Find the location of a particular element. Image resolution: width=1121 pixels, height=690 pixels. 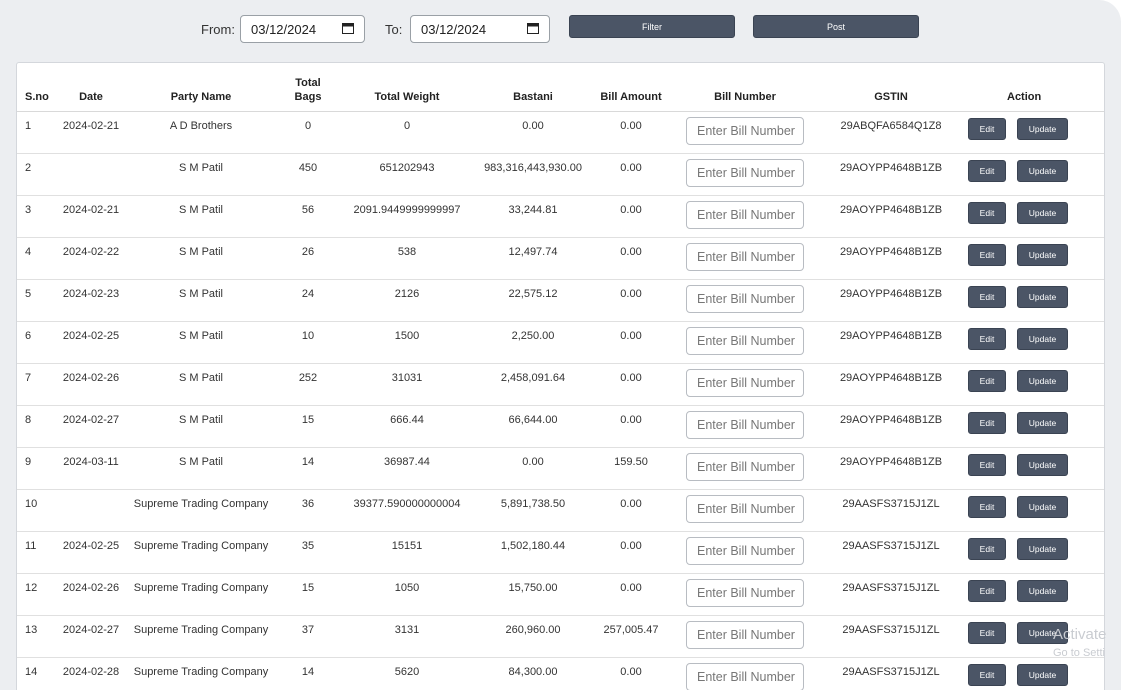

cell-sno: 8 is located at coordinates (38, 426).